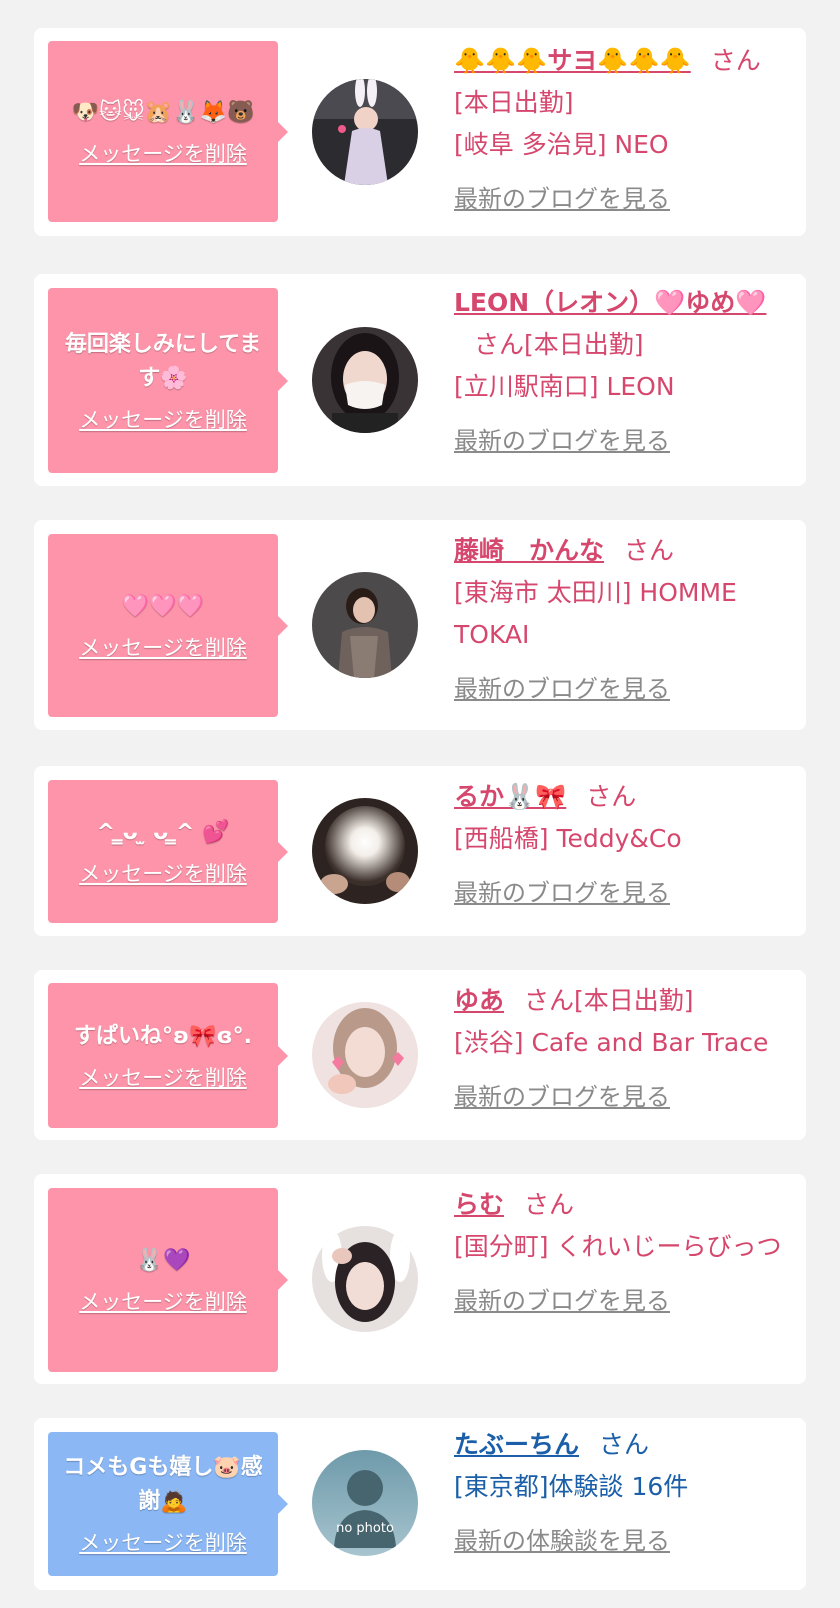  Describe the element at coordinates (572, 60) in the screenshot. I see `cast-name-link: 🐥🐥🐥サヨ🐥🐥🐥` at that location.